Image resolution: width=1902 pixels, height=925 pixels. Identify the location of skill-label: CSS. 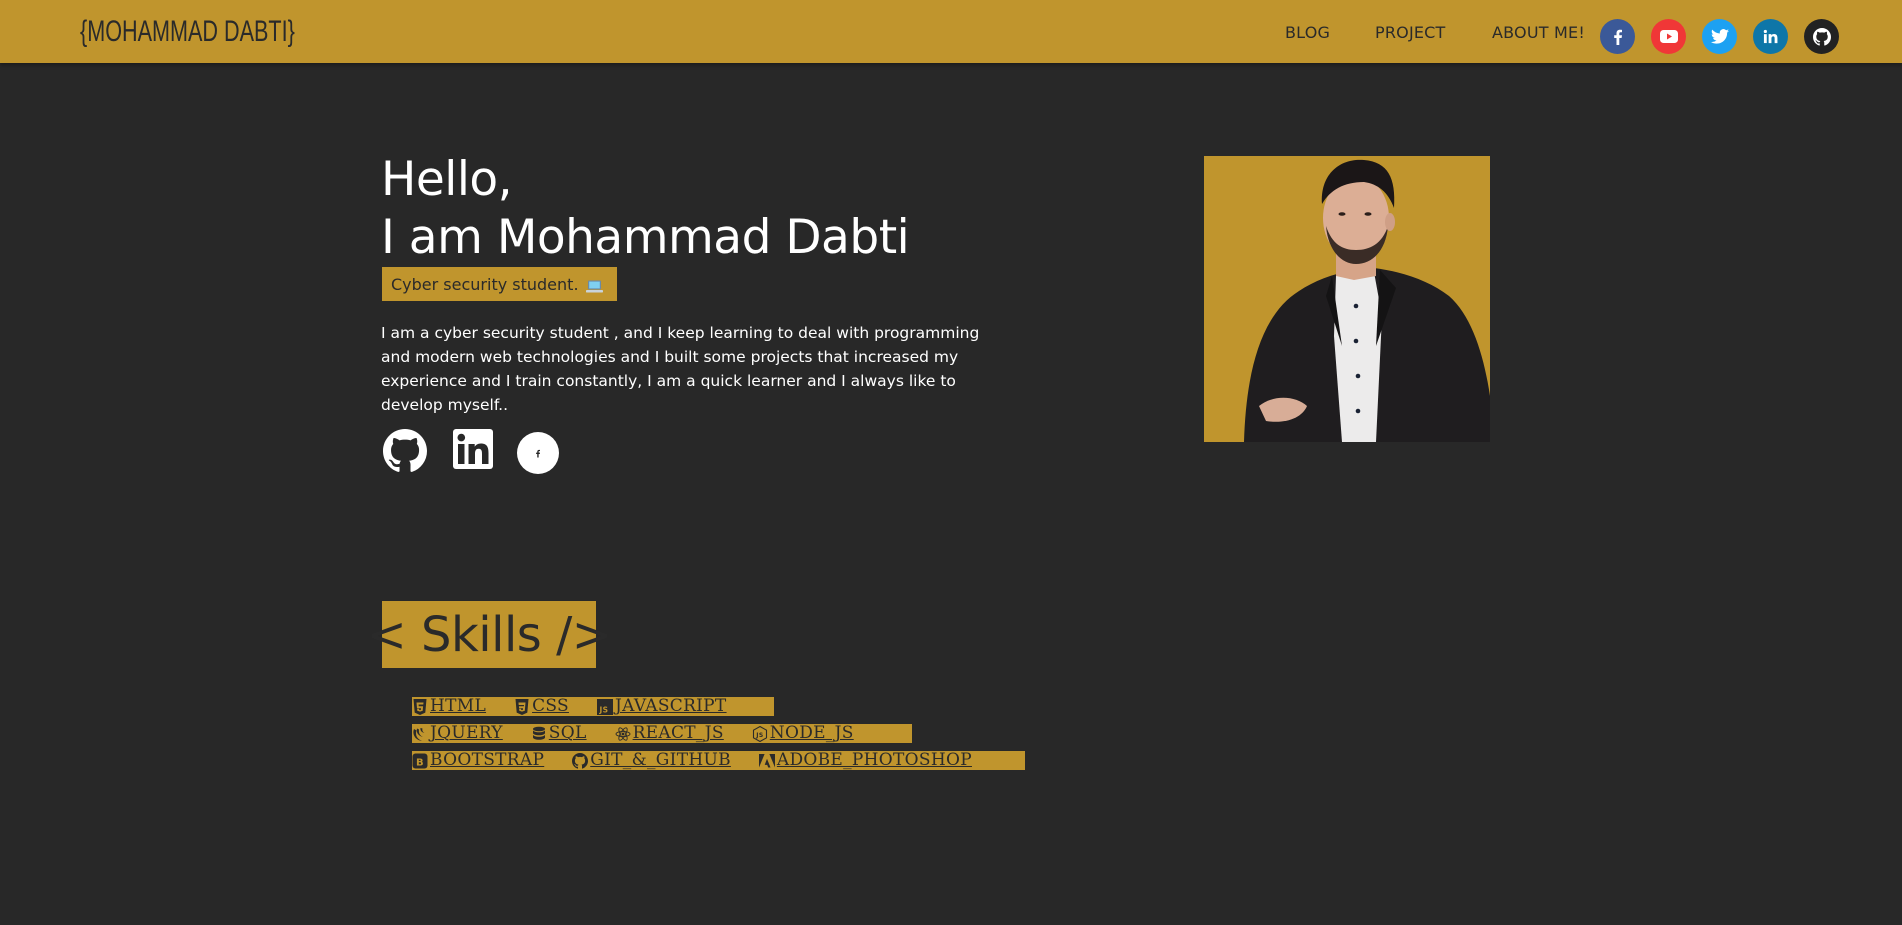
(550, 706).